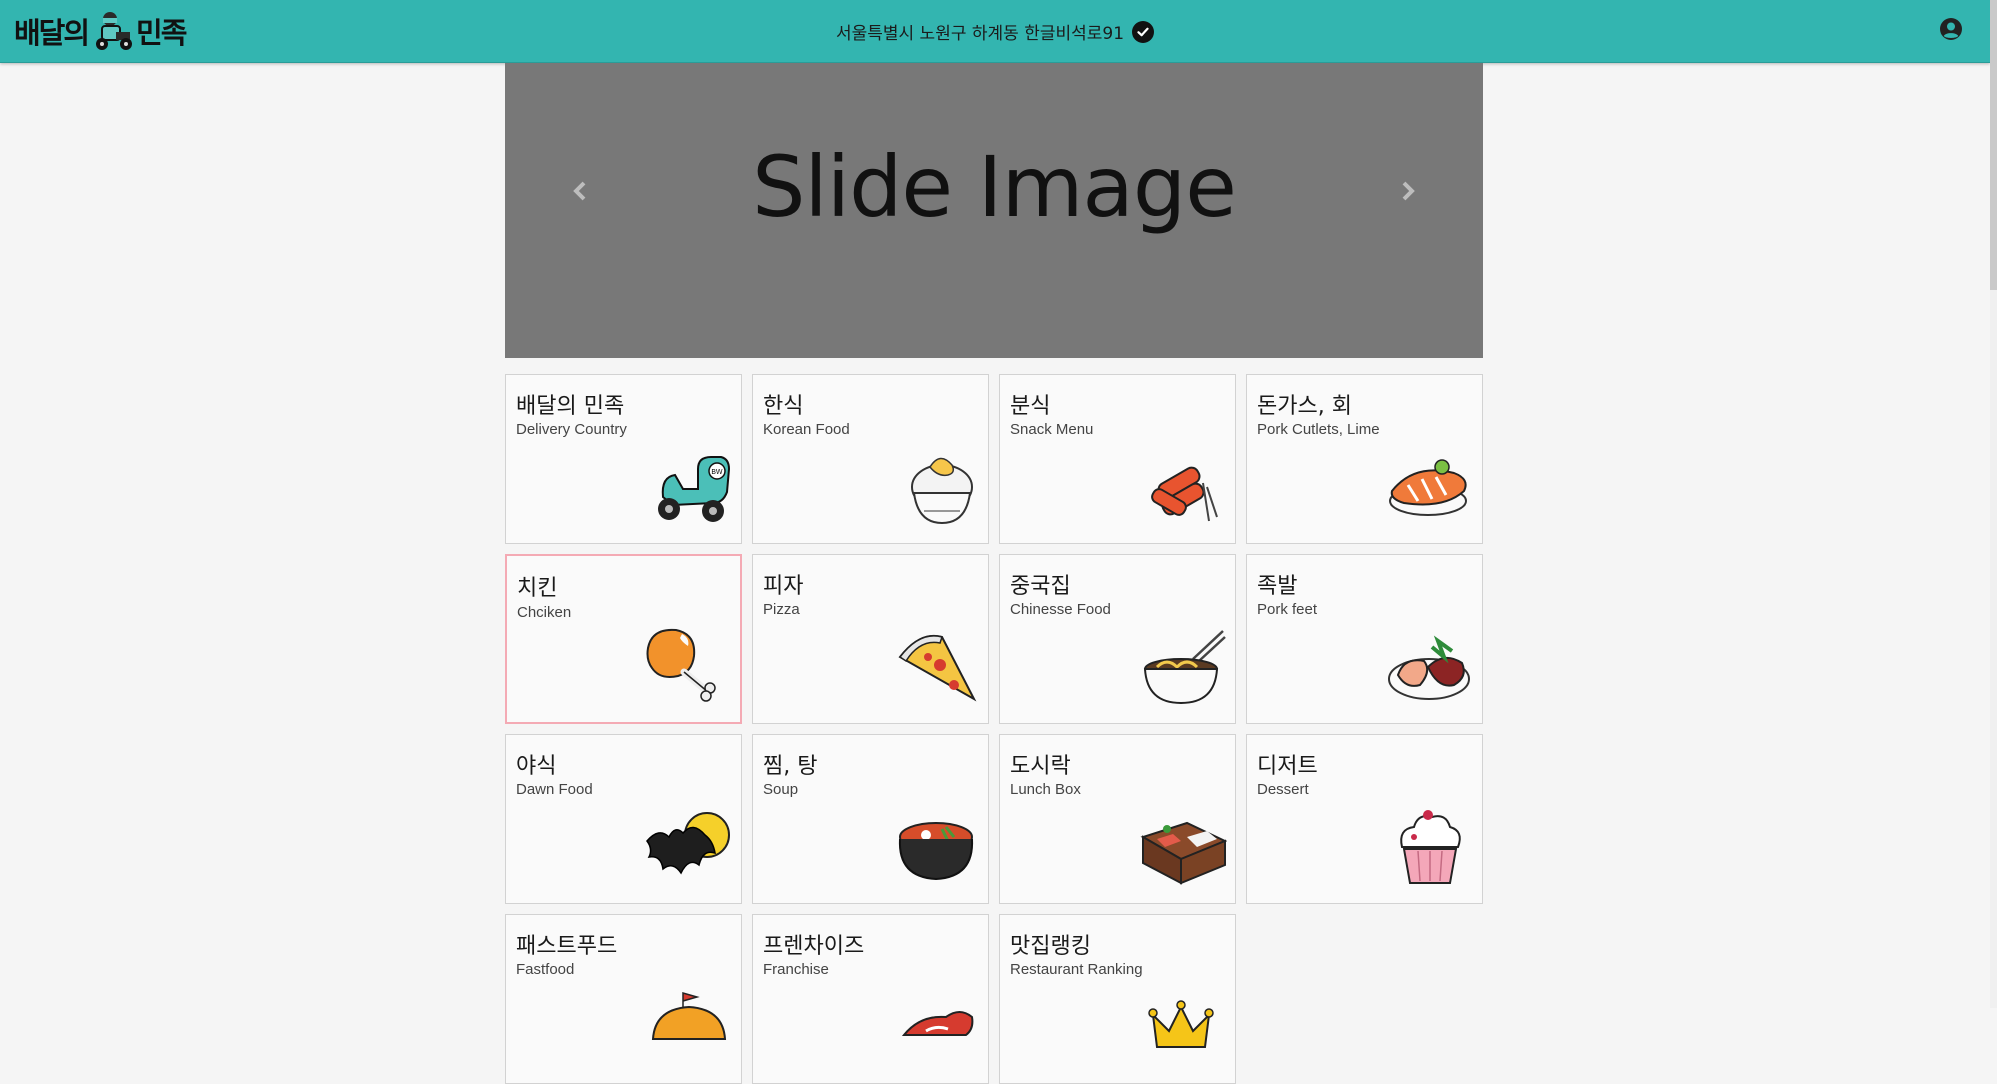 Image resolution: width=1997 pixels, height=1084 pixels. What do you see at coordinates (1287, 609) in the screenshot?
I see `category-subtitle: Pork feet` at bounding box center [1287, 609].